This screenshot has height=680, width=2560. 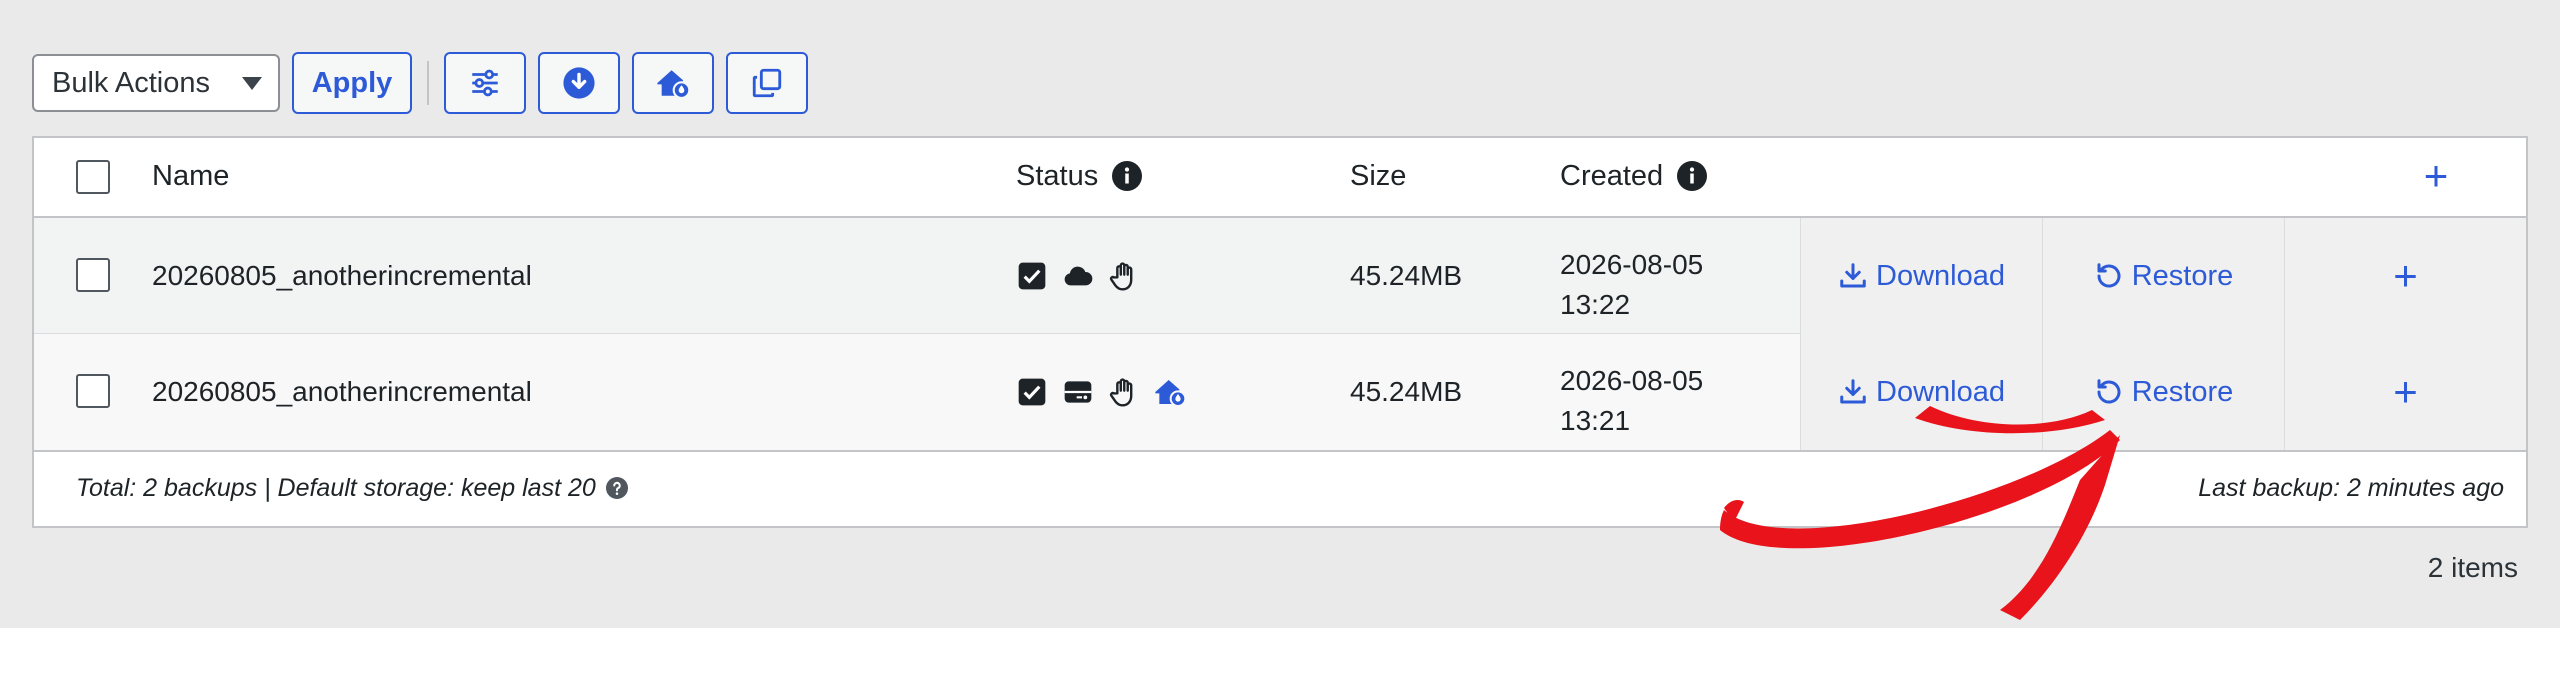 I want to click on column-header-created: Created, so click(x=1634, y=176).